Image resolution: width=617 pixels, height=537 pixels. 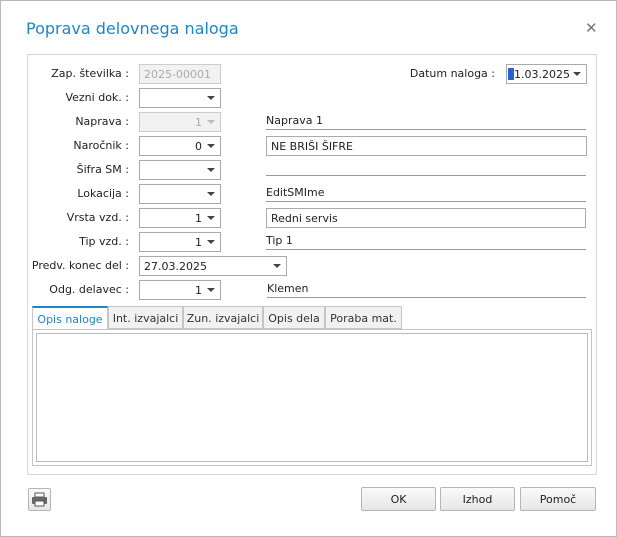 I want to click on close-icon: ✕, so click(x=591, y=28).